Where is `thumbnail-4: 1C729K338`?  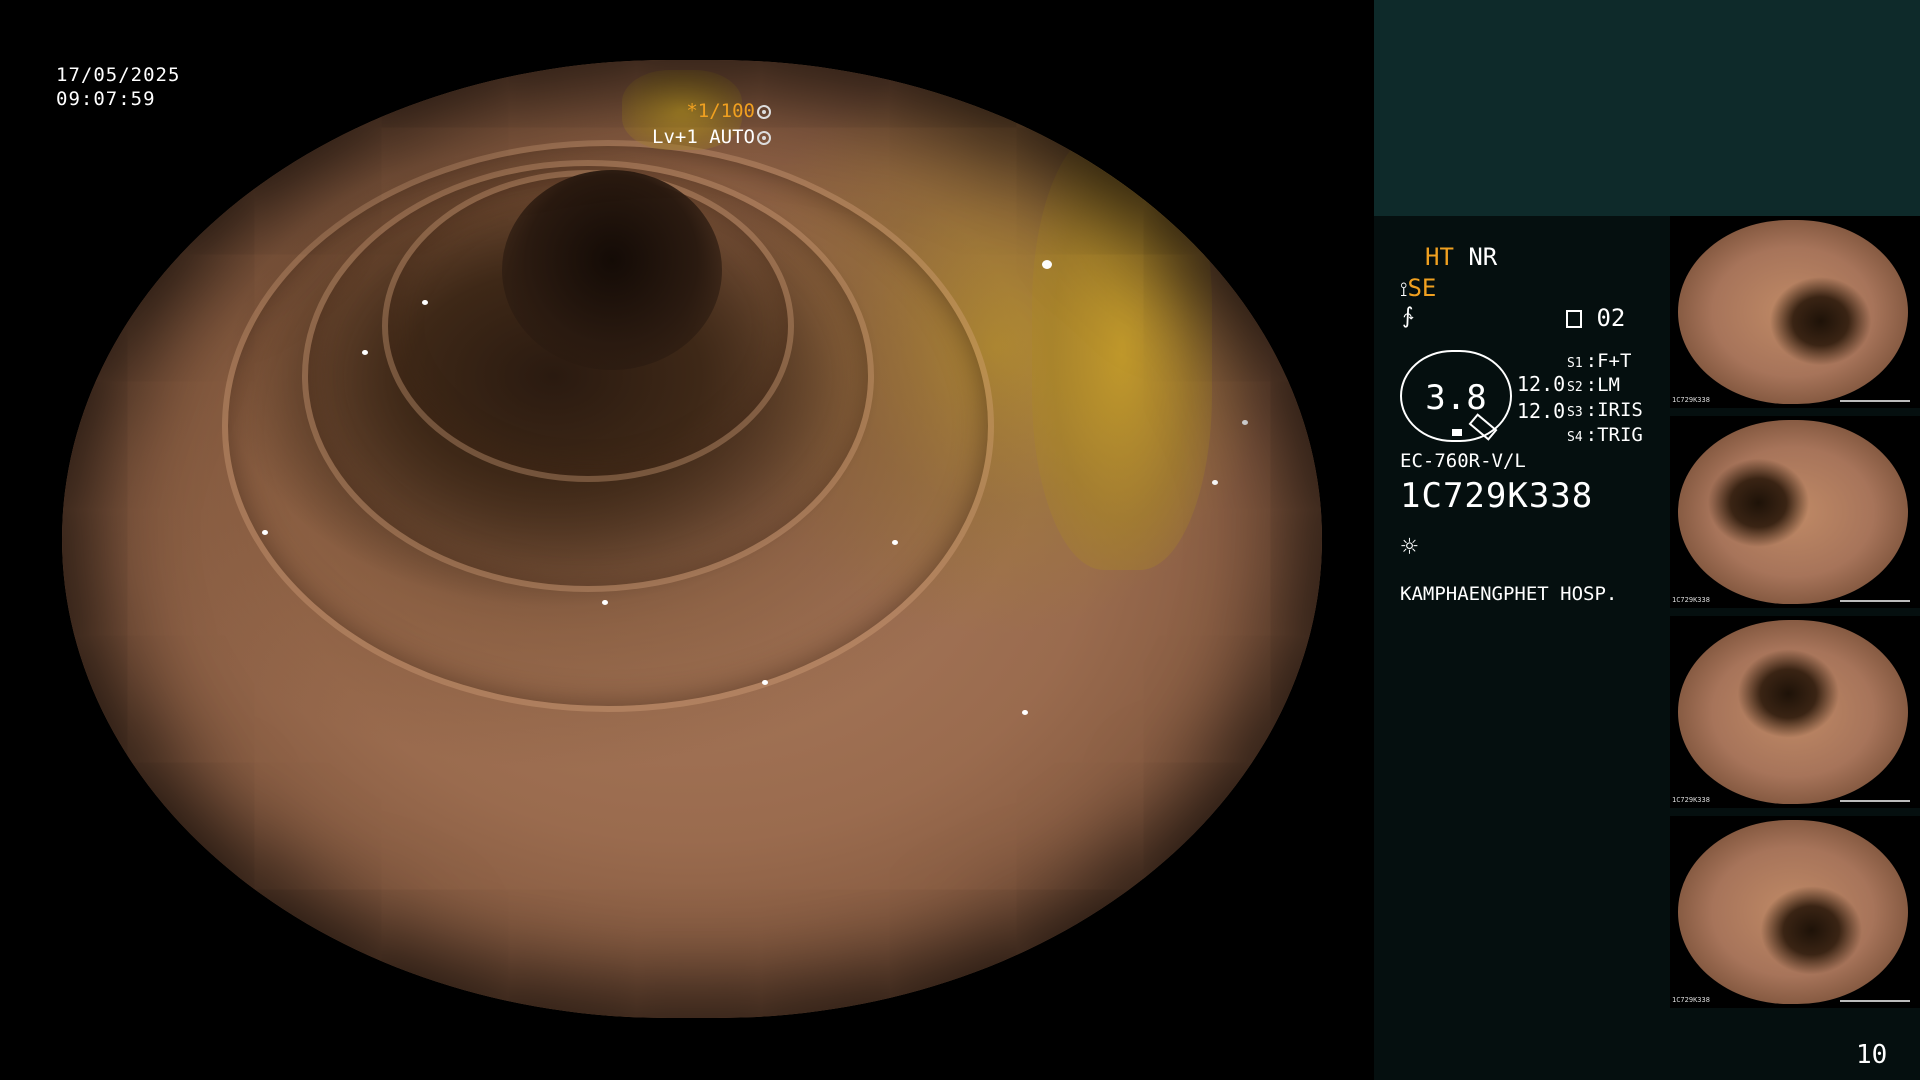 thumbnail-4: 1C729K338 is located at coordinates (1795, 912).